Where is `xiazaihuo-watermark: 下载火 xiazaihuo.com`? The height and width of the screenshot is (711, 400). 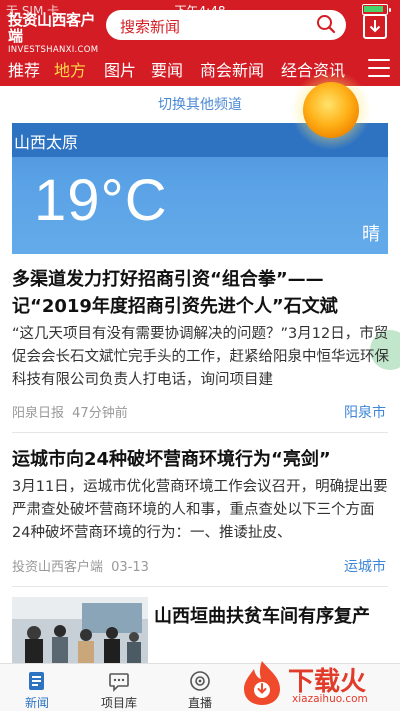 xiazaihuo-watermark: 下载火 xiazaihuo.com is located at coordinates (318, 683).